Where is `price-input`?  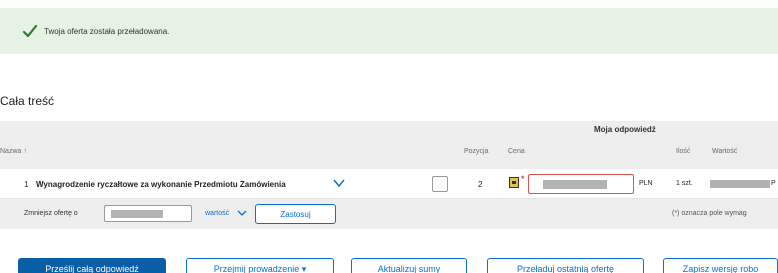 price-input is located at coordinates (581, 184).